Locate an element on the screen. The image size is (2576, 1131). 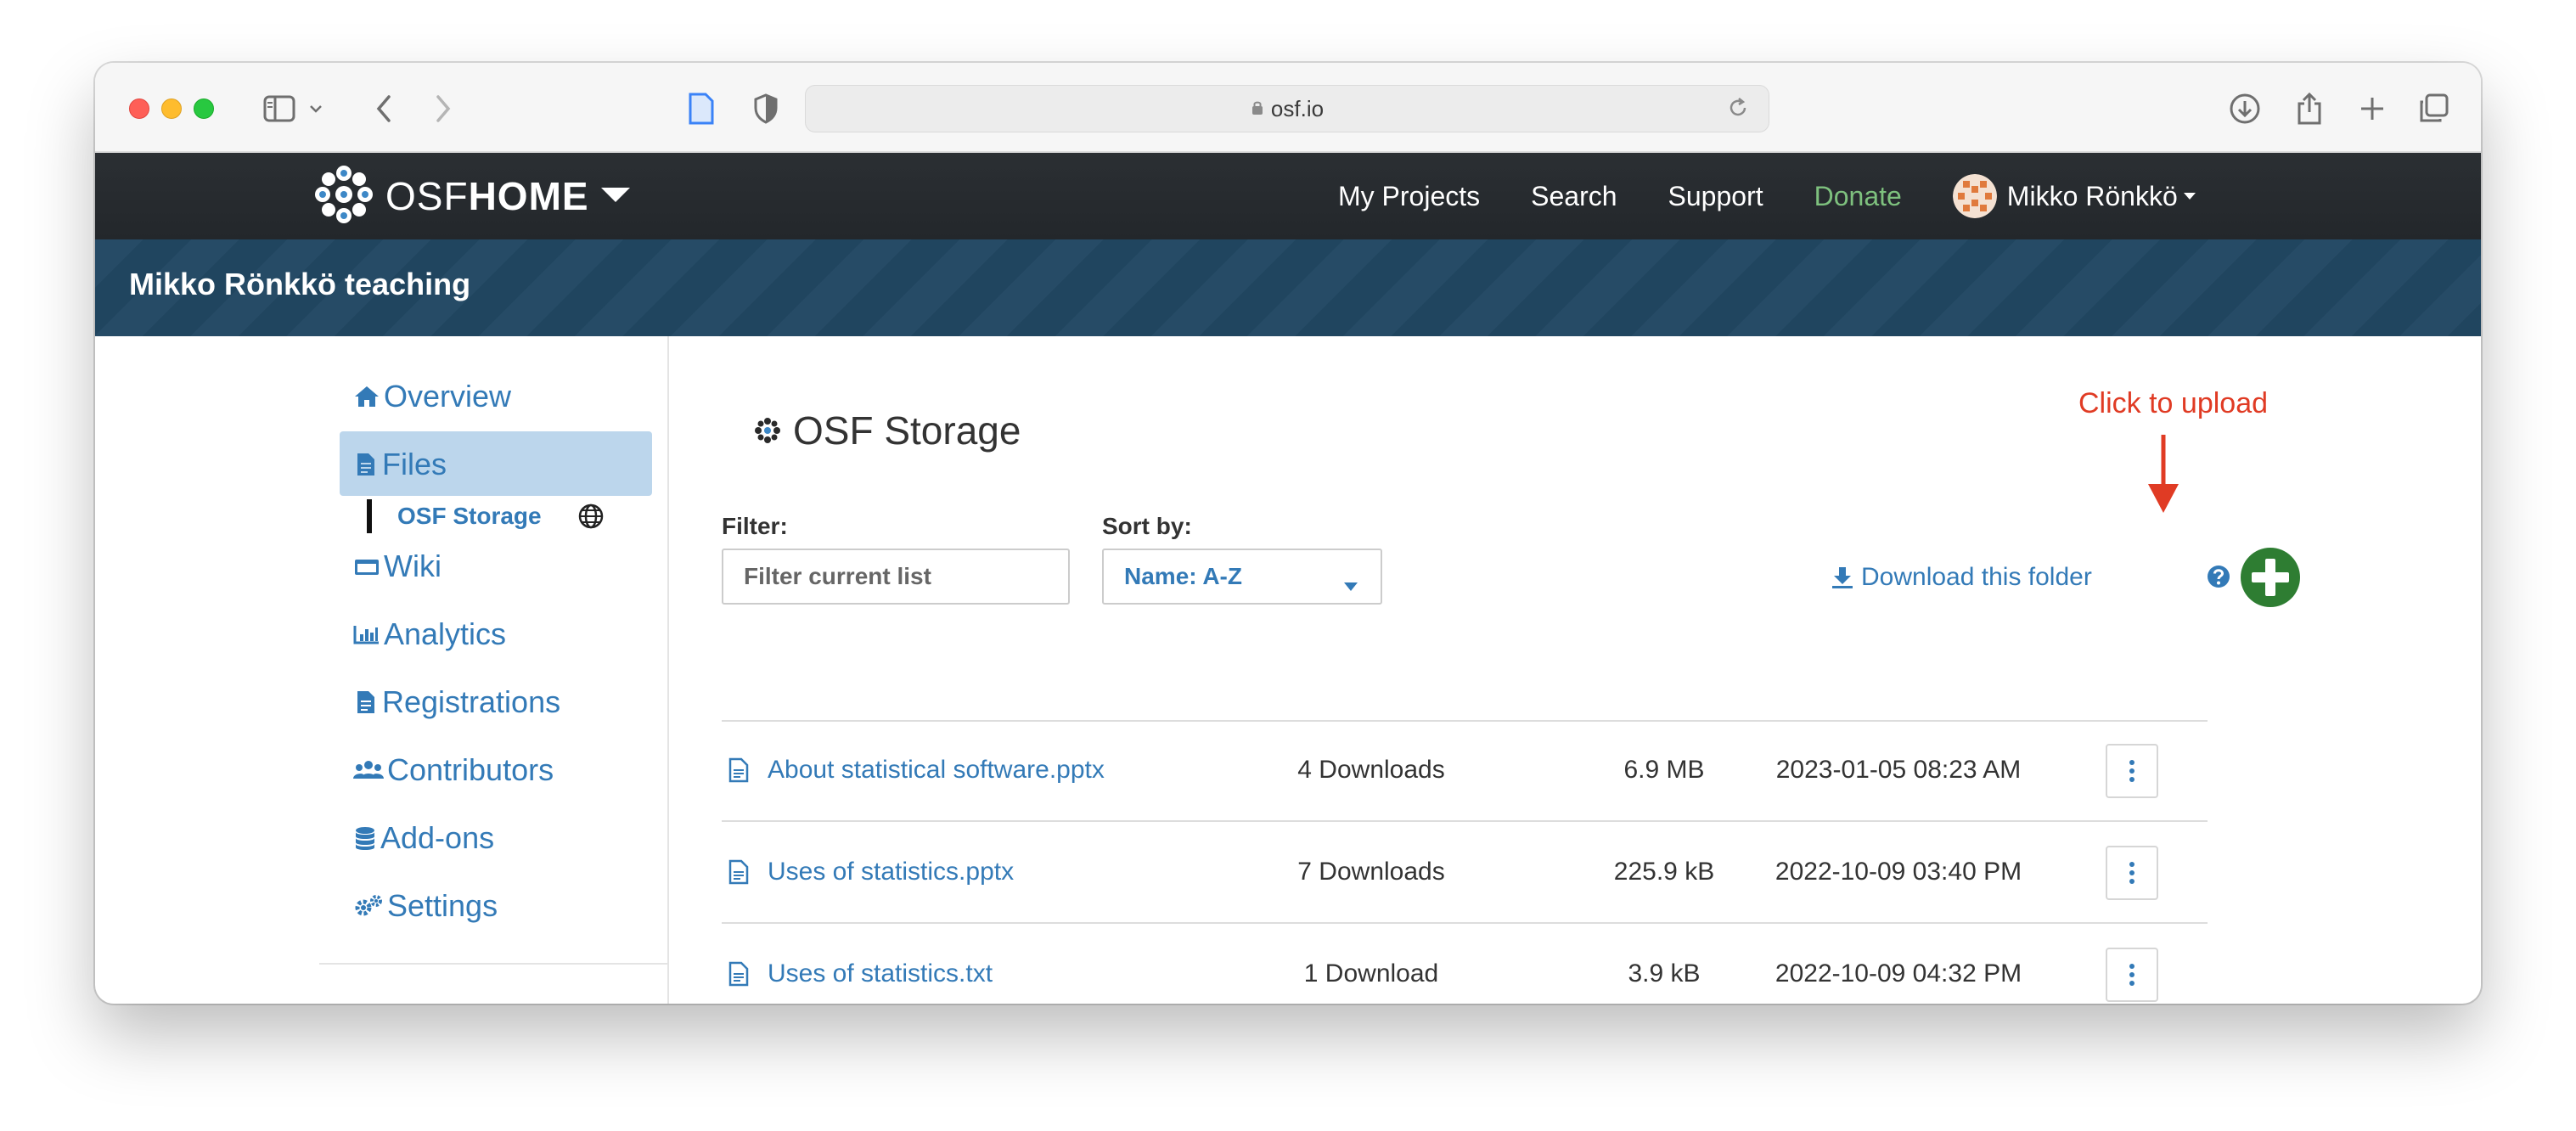
sidebar-item-files: Files is located at coordinates (400, 464).